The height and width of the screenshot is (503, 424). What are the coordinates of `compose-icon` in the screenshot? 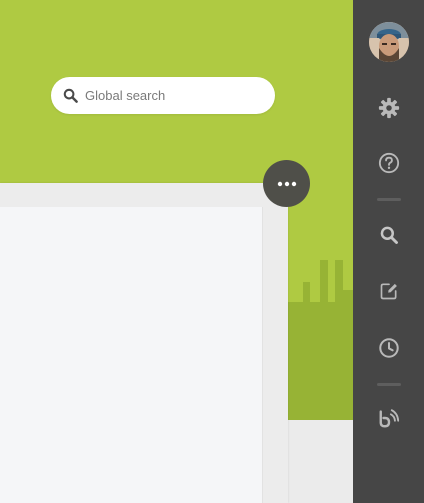 It's located at (388, 291).